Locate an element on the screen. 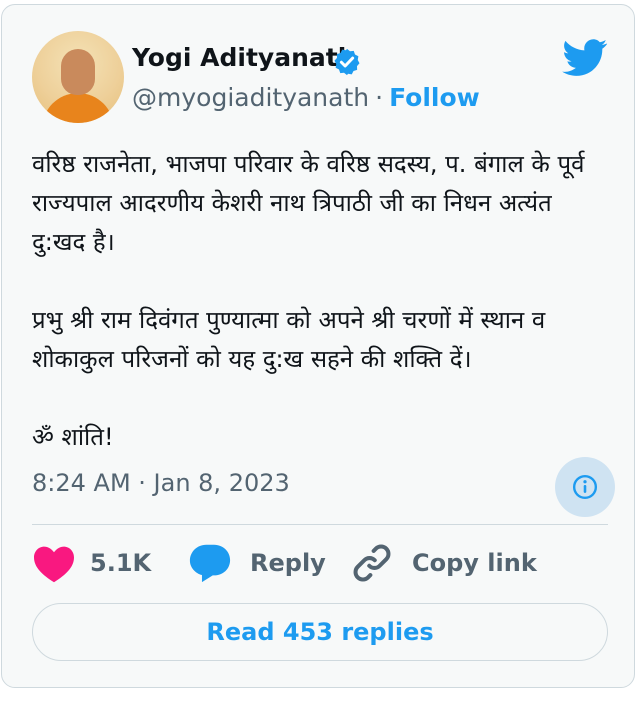 This screenshot has width=638, height=707. likes-count: 5.1K is located at coordinates (121, 563).